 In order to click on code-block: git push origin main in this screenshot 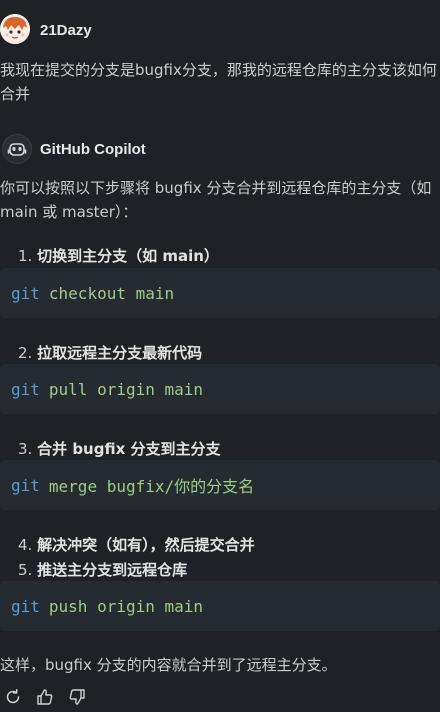, I will do `click(220, 606)`.